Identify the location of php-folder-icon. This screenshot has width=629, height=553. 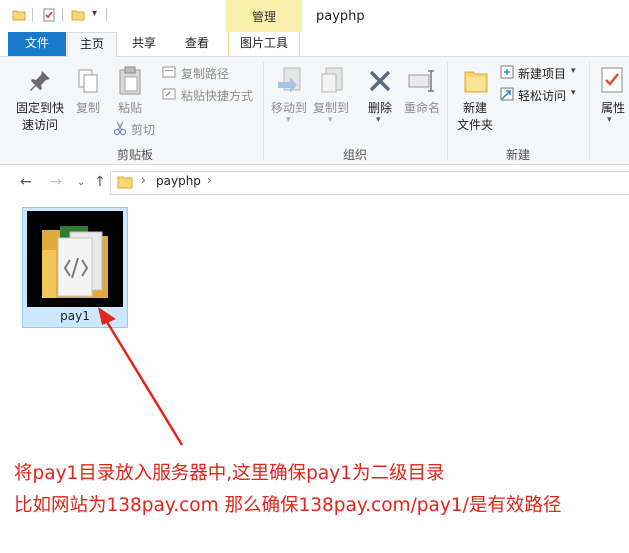
(75, 262).